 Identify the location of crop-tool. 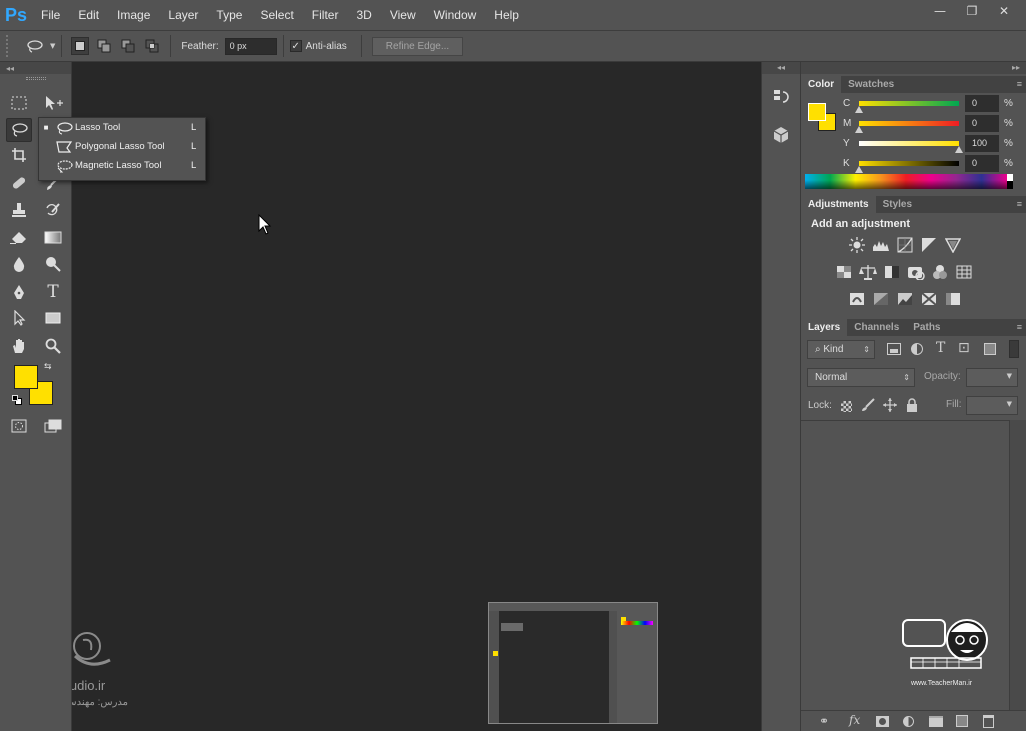
(19, 155).